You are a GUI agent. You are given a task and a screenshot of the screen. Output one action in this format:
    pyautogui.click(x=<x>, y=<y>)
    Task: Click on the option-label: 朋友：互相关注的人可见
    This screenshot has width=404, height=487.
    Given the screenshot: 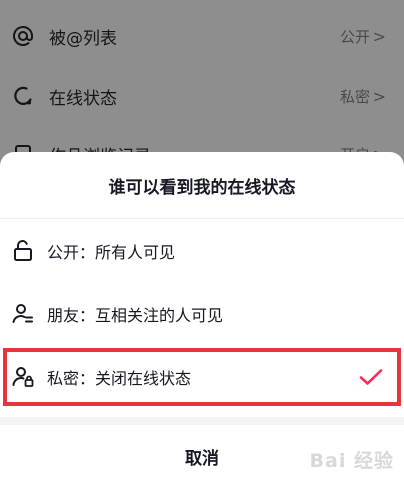 What is the action you would take?
    pyautogui.click(x=135, y=315)
    